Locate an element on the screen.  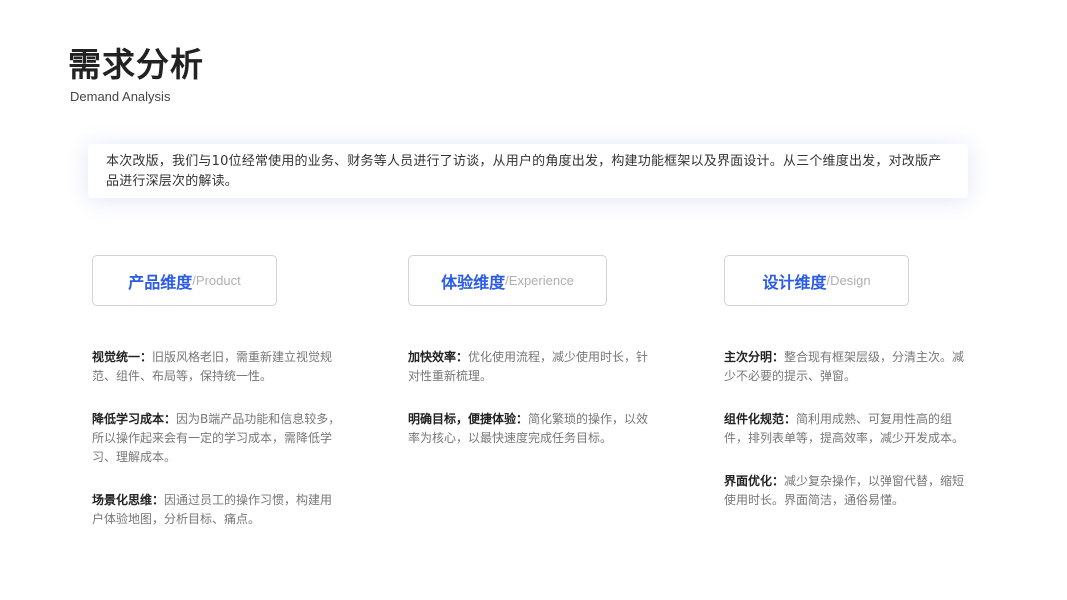
list-item: 组件化规范：简利用成熟、可复用性高的组件，排列表单等，提高效率，减少开发成本。 is located at coordinates (850, 429).